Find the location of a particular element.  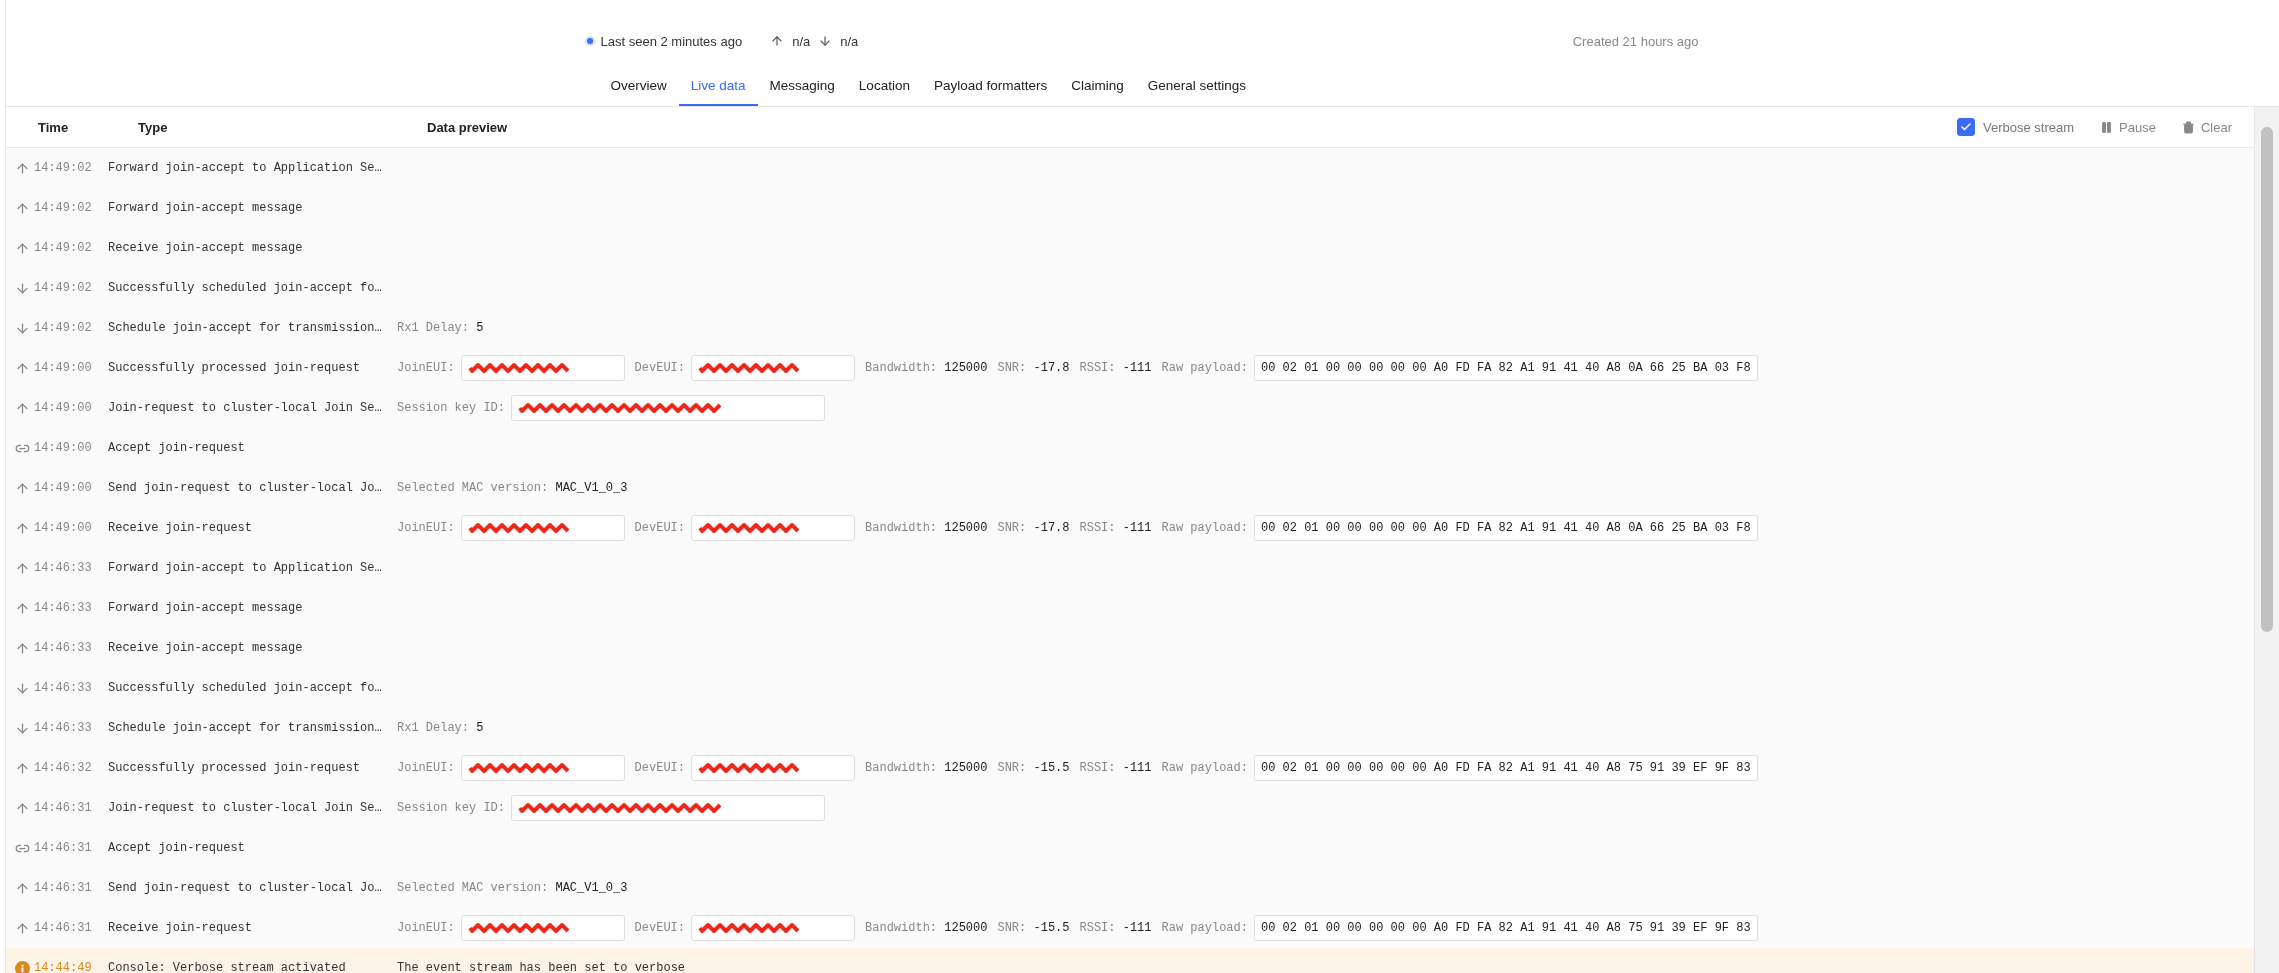

event-time: 14:44:49 is located at coordinates (63, 967).